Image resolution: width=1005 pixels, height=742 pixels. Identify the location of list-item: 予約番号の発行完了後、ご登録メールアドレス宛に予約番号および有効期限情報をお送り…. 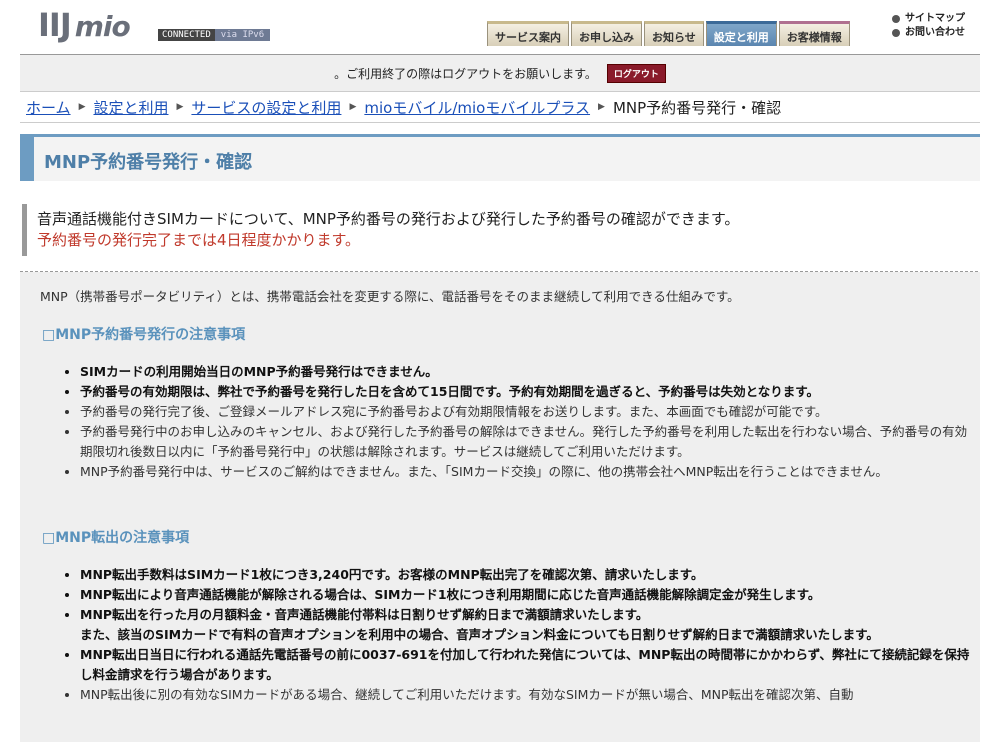
(525, 412).